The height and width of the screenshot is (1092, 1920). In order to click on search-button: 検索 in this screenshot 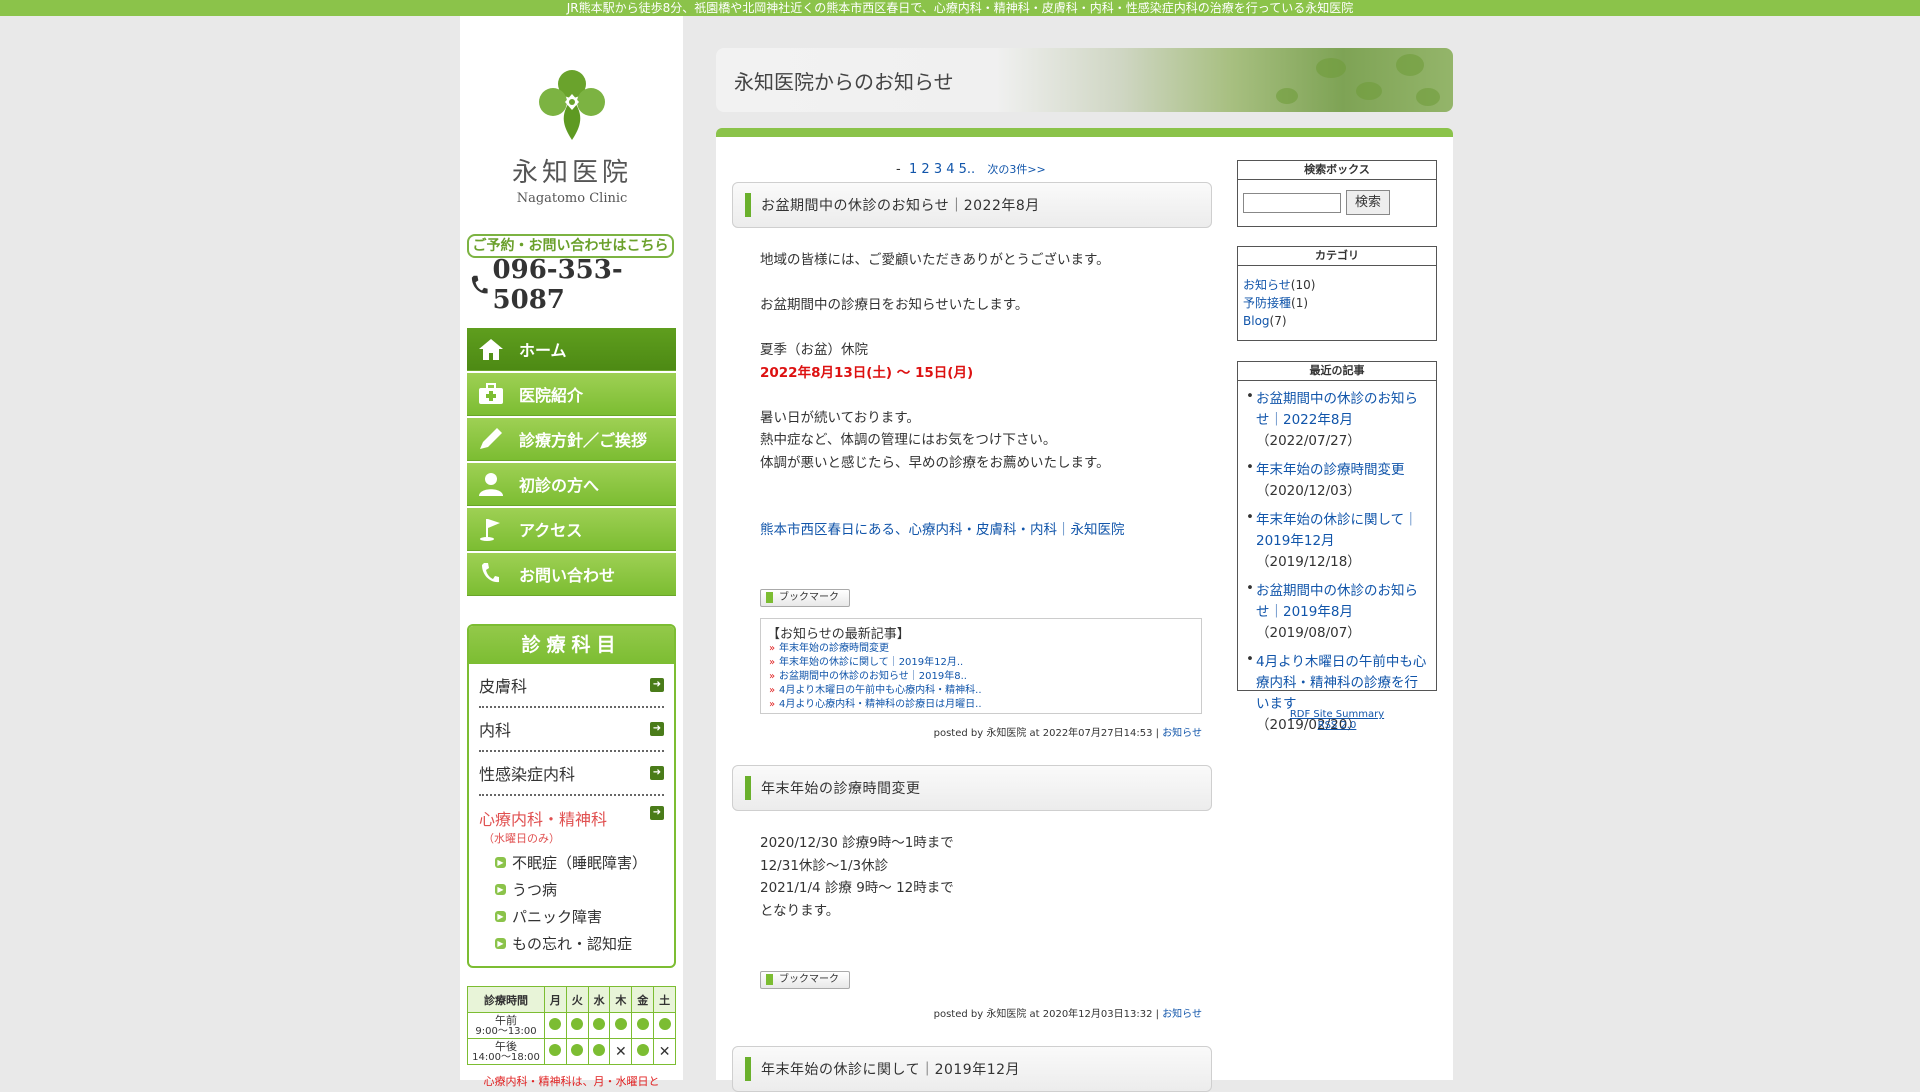, I will do `click(1368, 202)`.